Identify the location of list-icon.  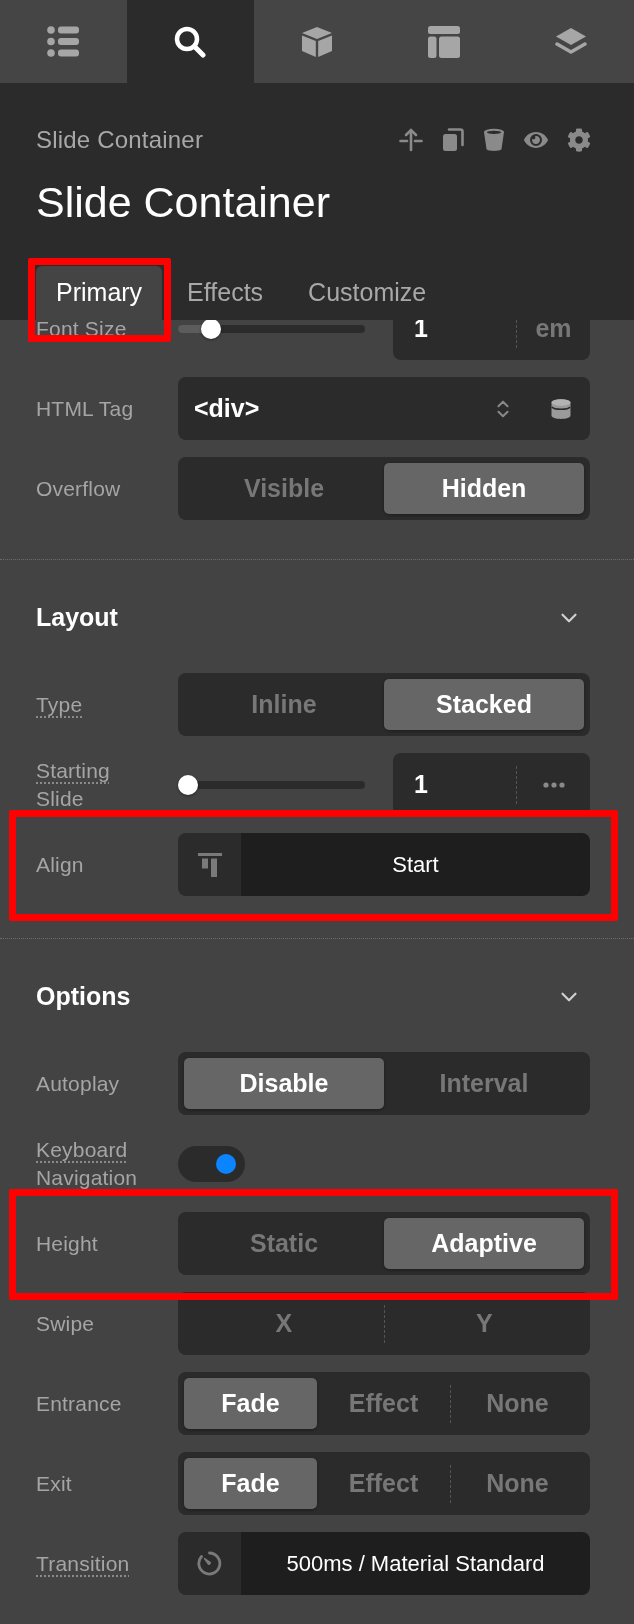
(63, 41).